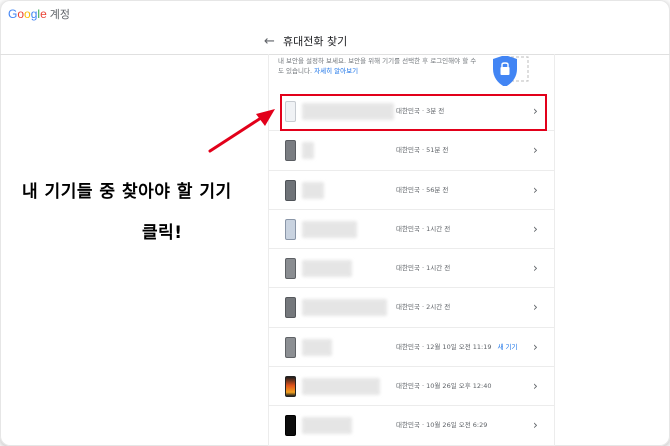  I want to click on red-arrow-icon, so click(241, 131).